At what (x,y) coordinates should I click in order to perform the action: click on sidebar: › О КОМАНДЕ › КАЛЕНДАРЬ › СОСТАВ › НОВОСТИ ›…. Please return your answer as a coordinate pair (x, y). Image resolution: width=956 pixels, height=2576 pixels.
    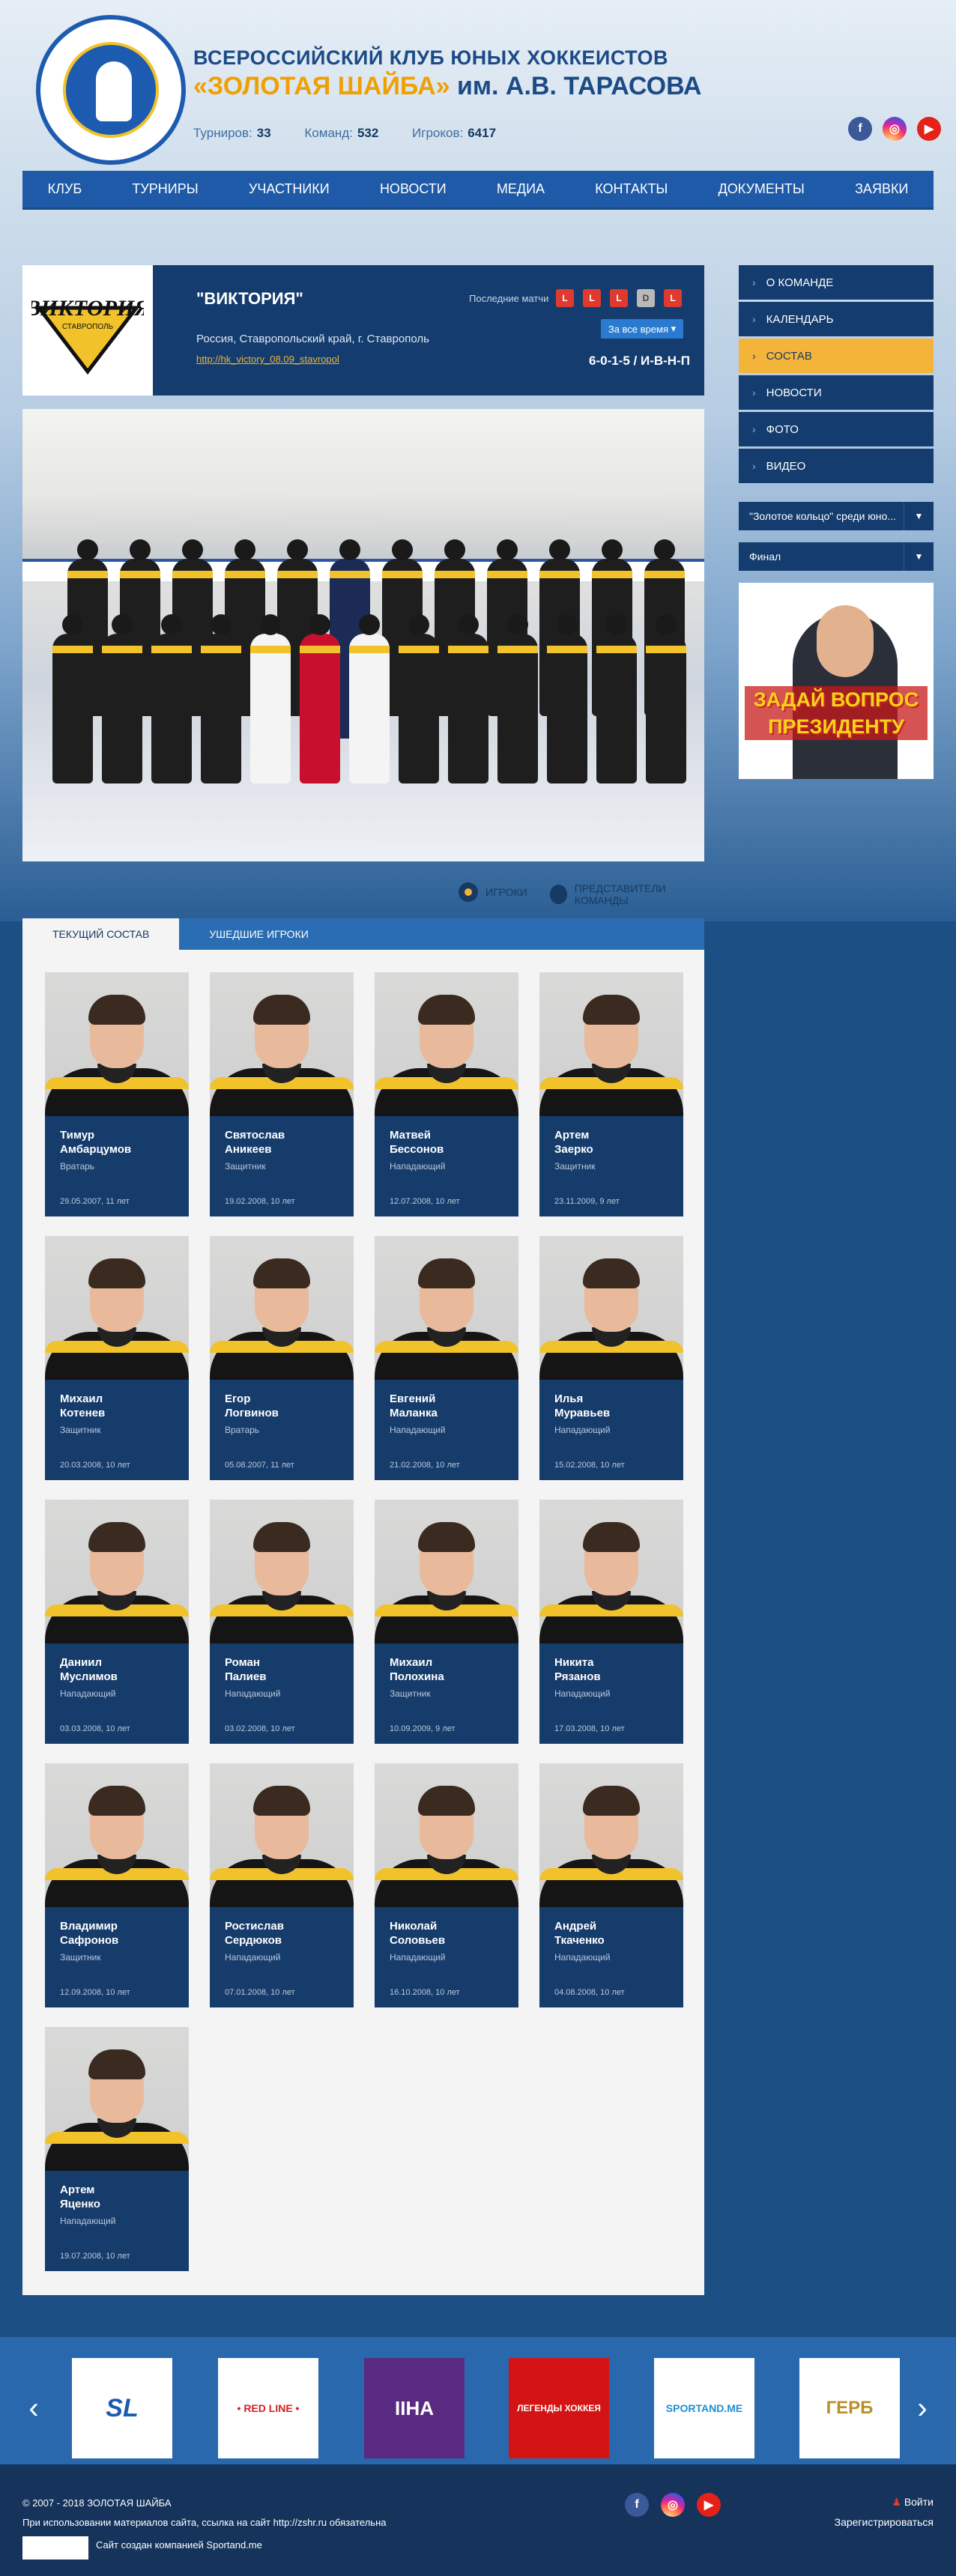
    Looking at the image, I should click on (836, 522).